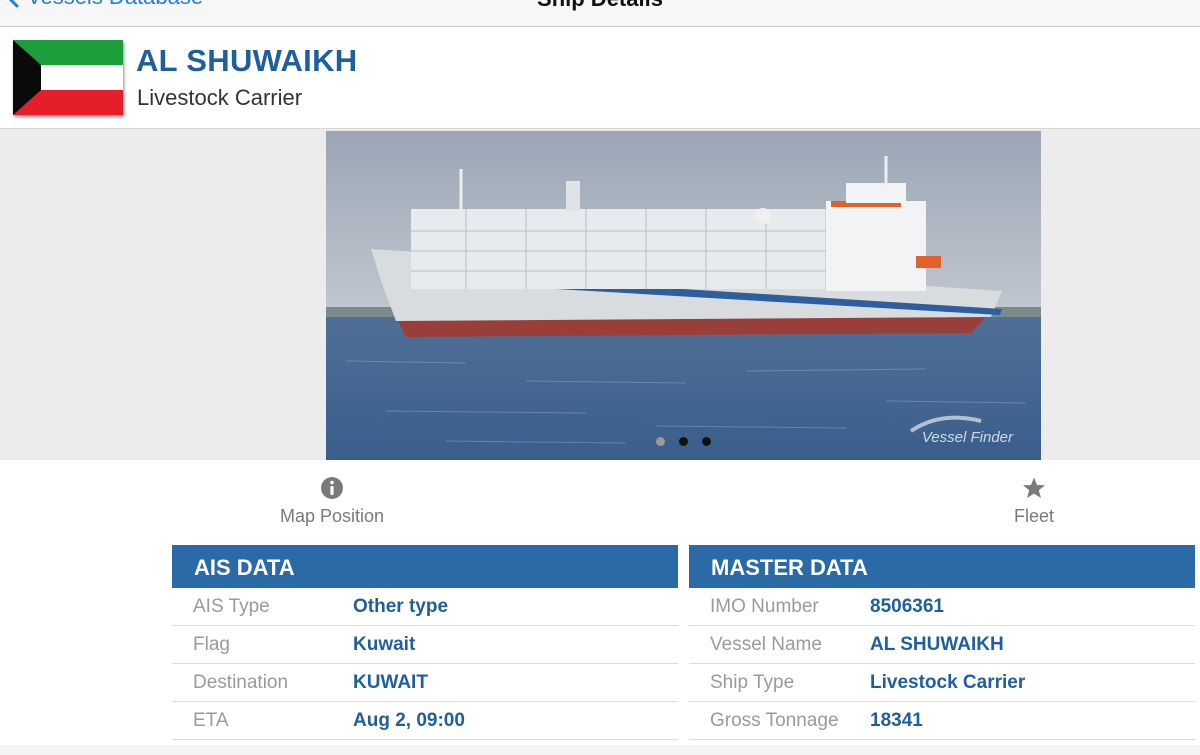 This screenshot has height=755, width=1200. What do you see at coordinates (401, 606) in the screenshot?
I see `row-value: Other type` at bounding box center [401, 606].